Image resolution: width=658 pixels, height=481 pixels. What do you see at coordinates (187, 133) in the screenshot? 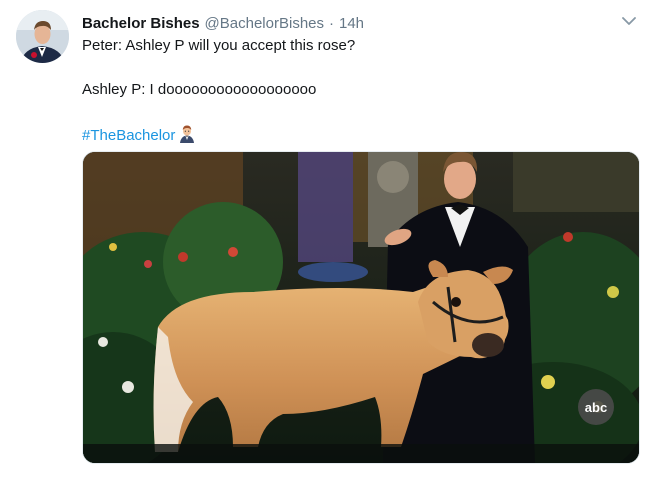
I see `man-in-tuxedo-emoji` at bounding box center [187, 133].